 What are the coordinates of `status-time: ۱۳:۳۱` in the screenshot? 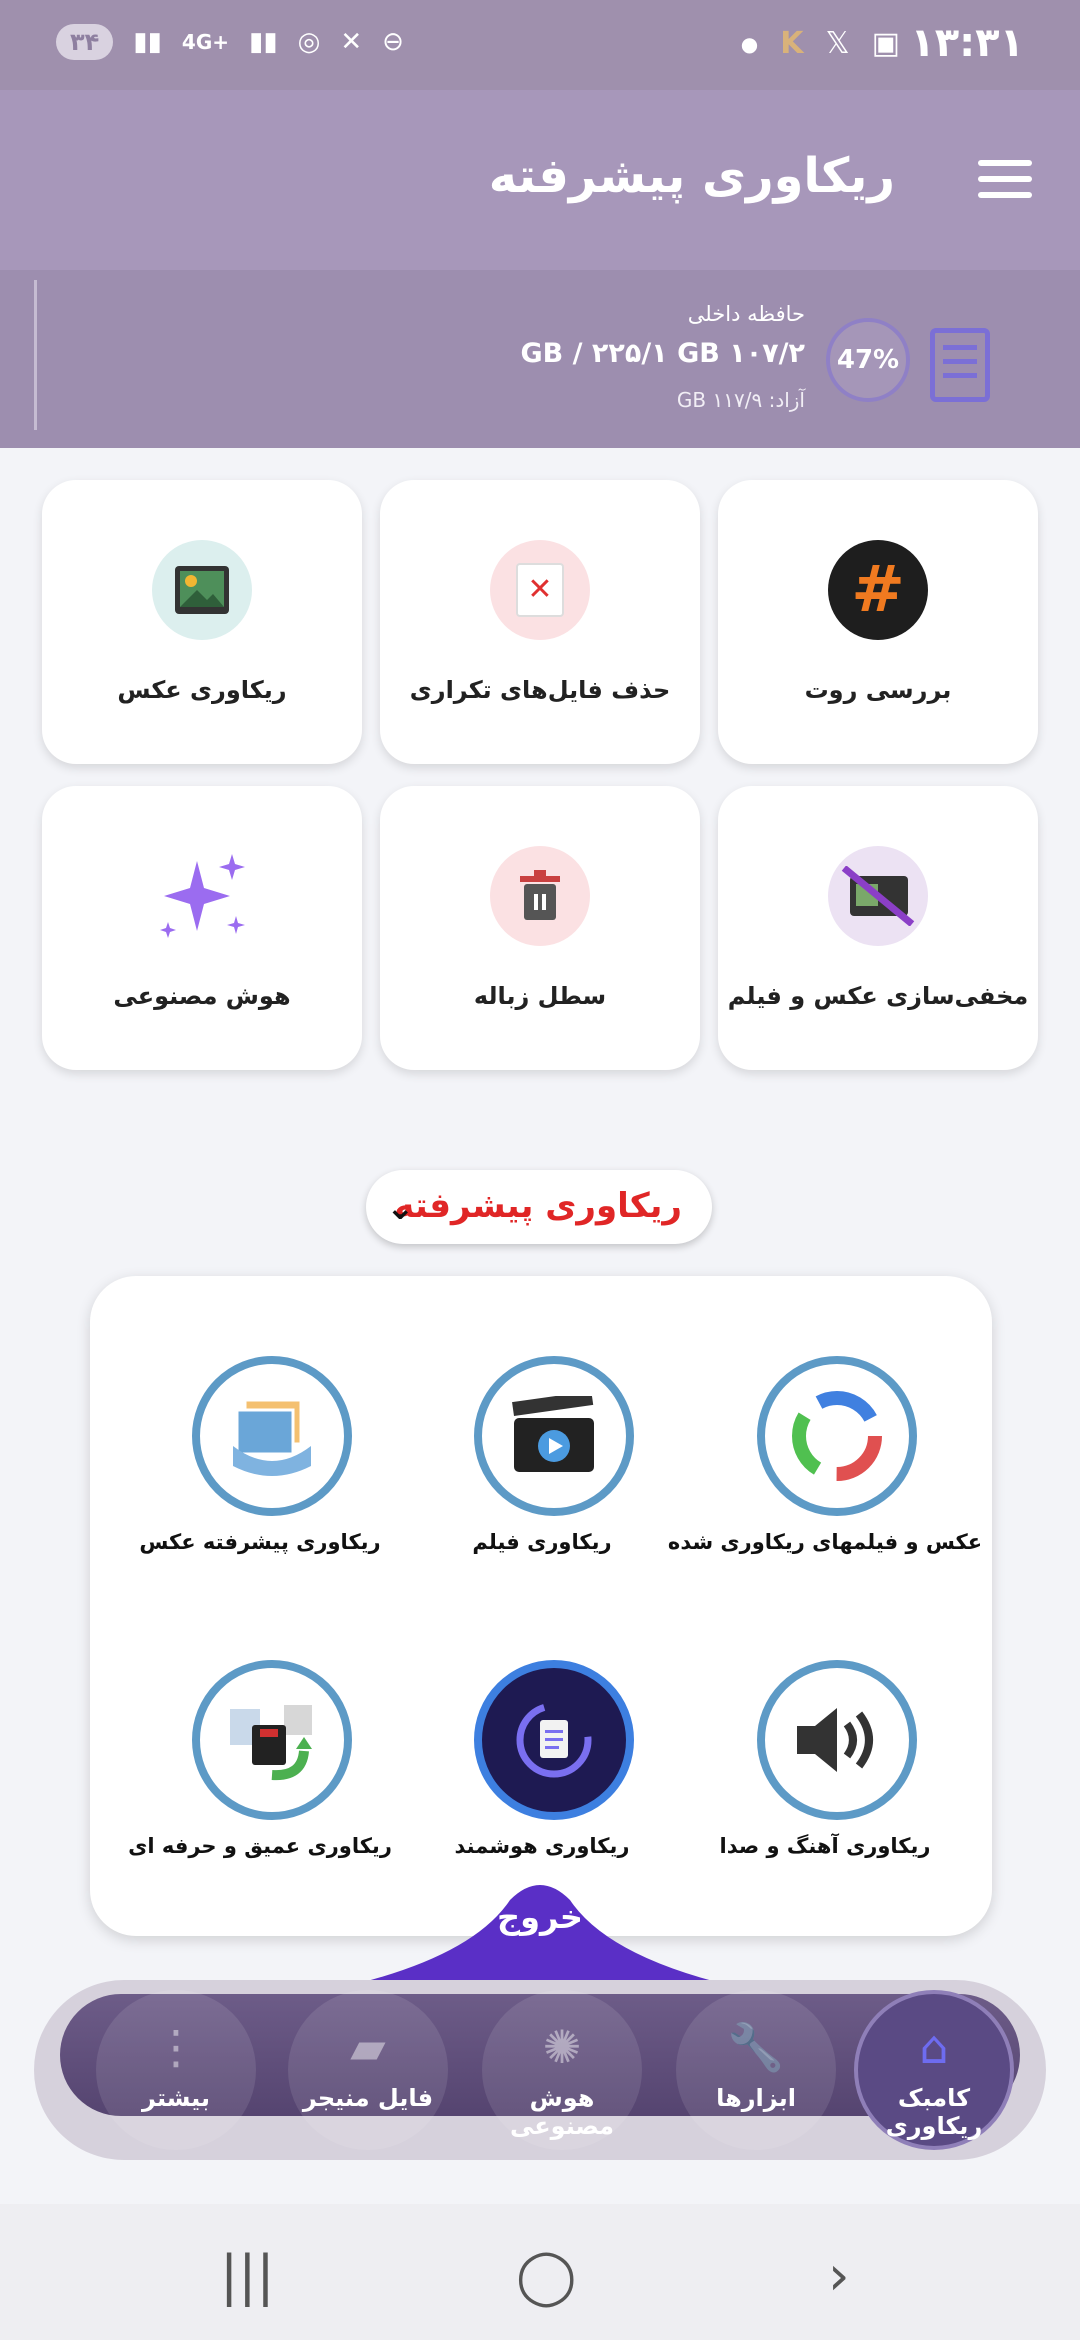 It's located at (967, 43).